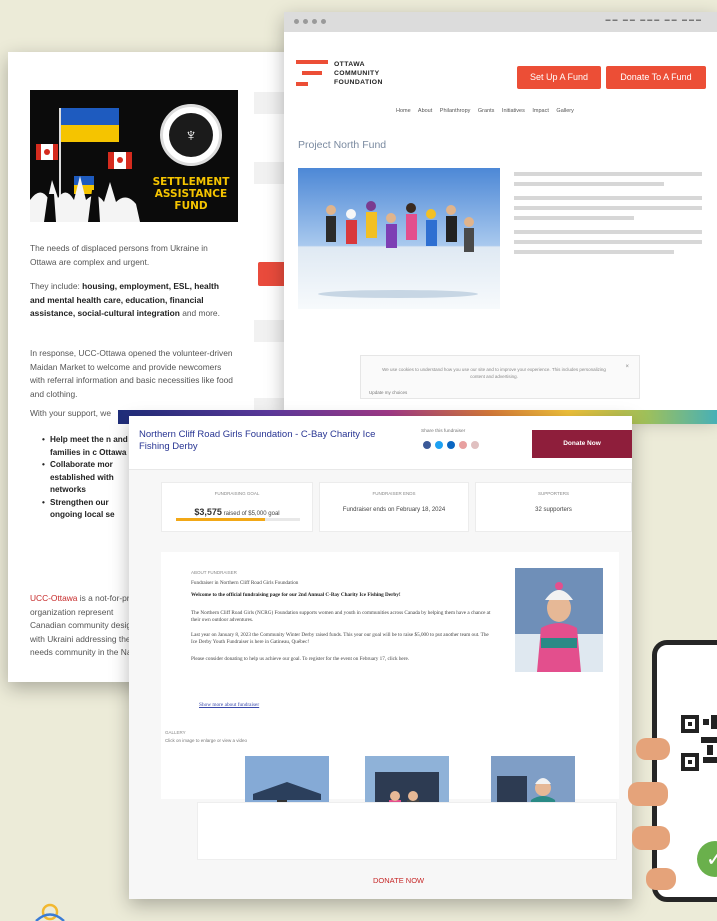  I want to click on facebook-icon, so click(427, 445).